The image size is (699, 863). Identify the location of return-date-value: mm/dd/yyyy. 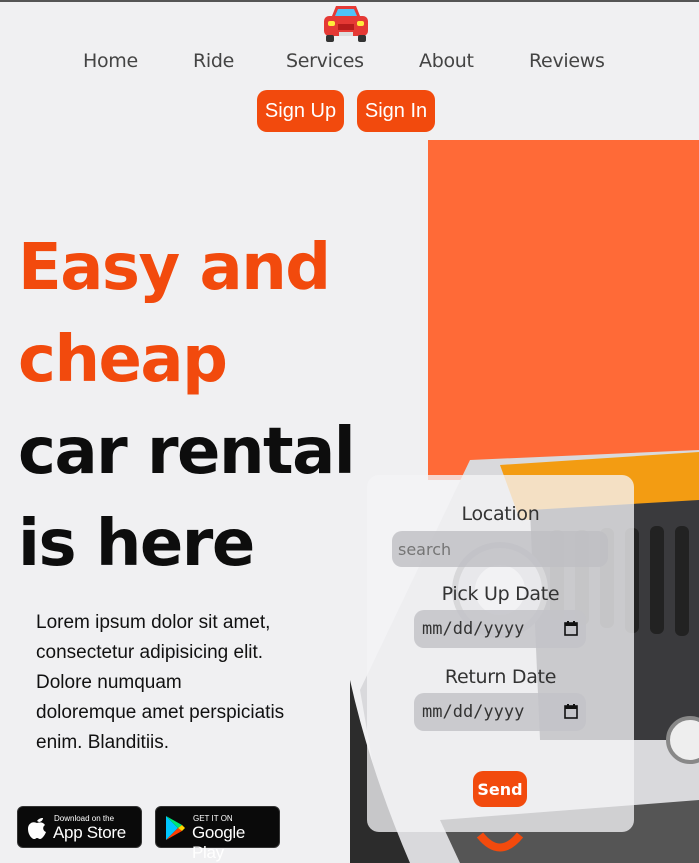
(473, 712).